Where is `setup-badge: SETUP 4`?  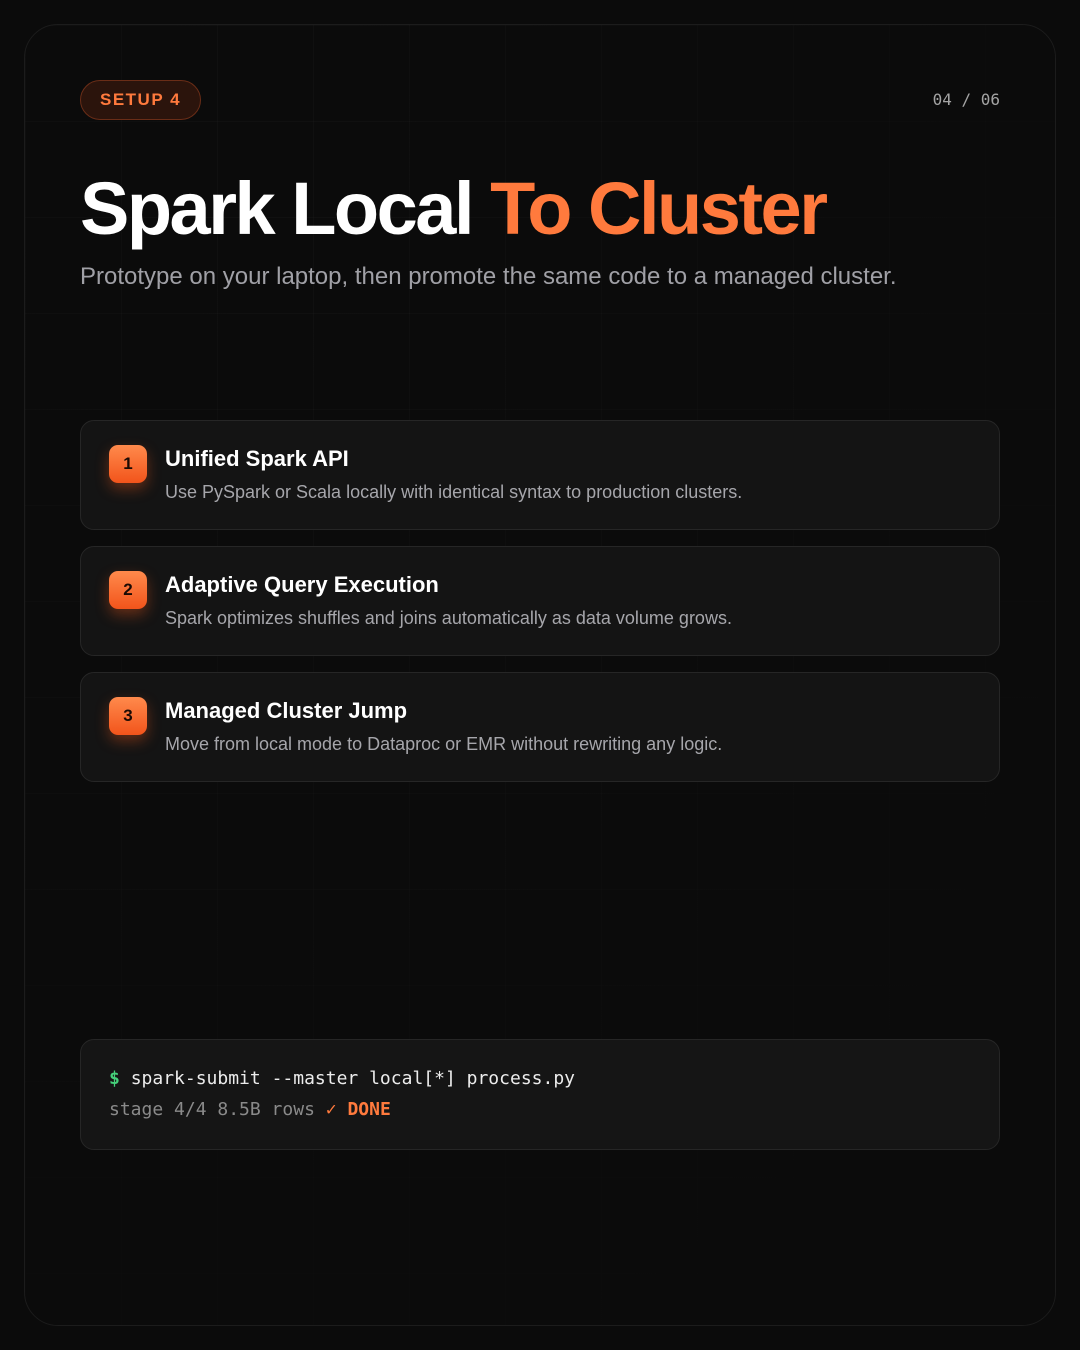 setup-badge: SETUP 4 is located at coordinates (141, 100).